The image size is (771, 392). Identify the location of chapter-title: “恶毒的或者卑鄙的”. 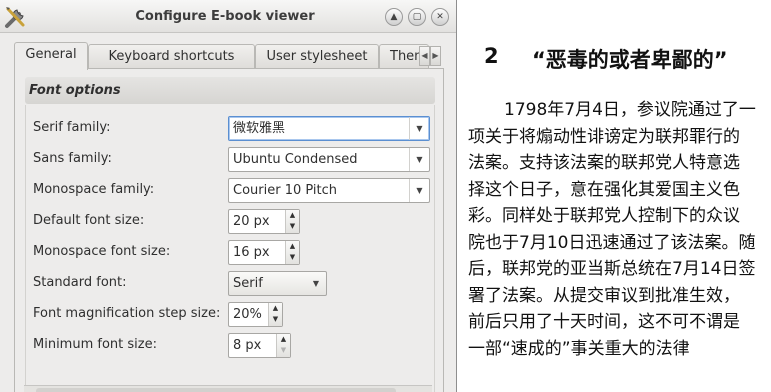
(630, 60).